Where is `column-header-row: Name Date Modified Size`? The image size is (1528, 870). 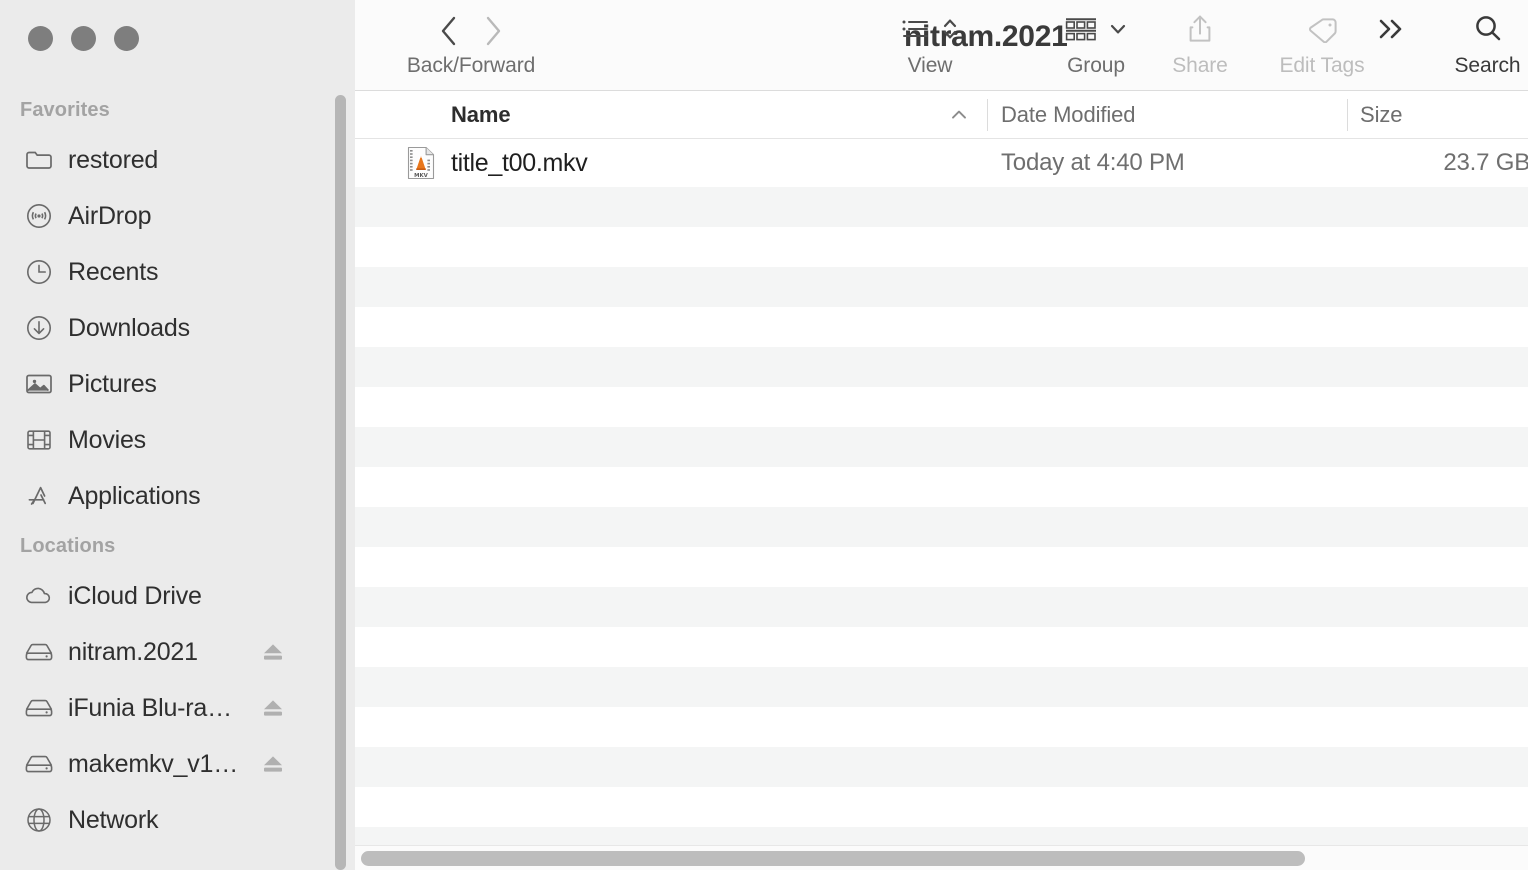
column-header-row: Name Date Modified Size is located at coordinates (941, 115).